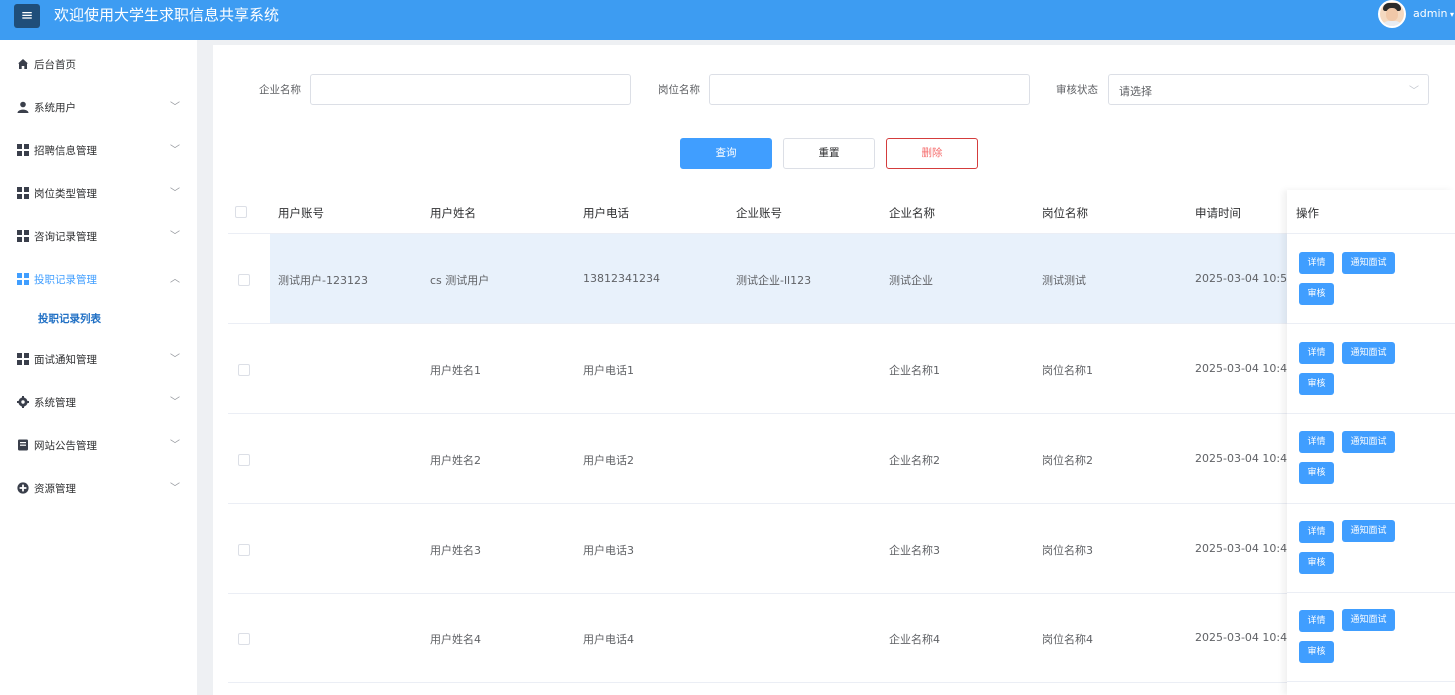  Describe the element at coordinates (98, 278) in the screenshot. I see `sidebar-item-application-records: 投职记录管理 ︿` at that location.